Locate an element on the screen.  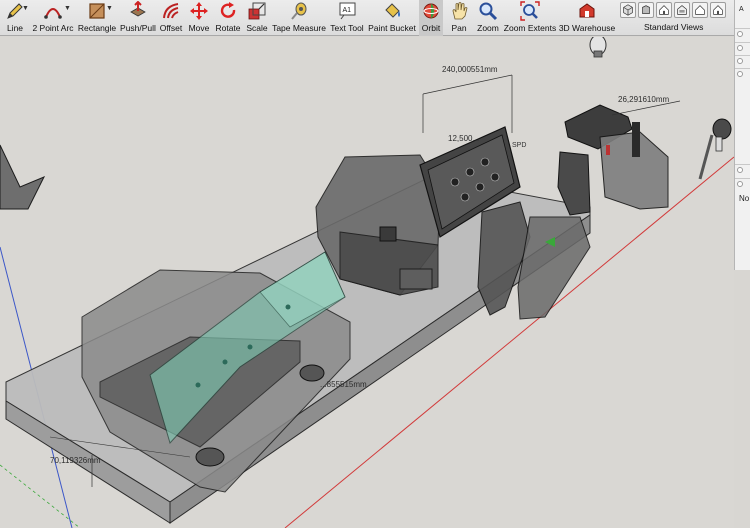
hand-icon is located at coordinates (460, 11).